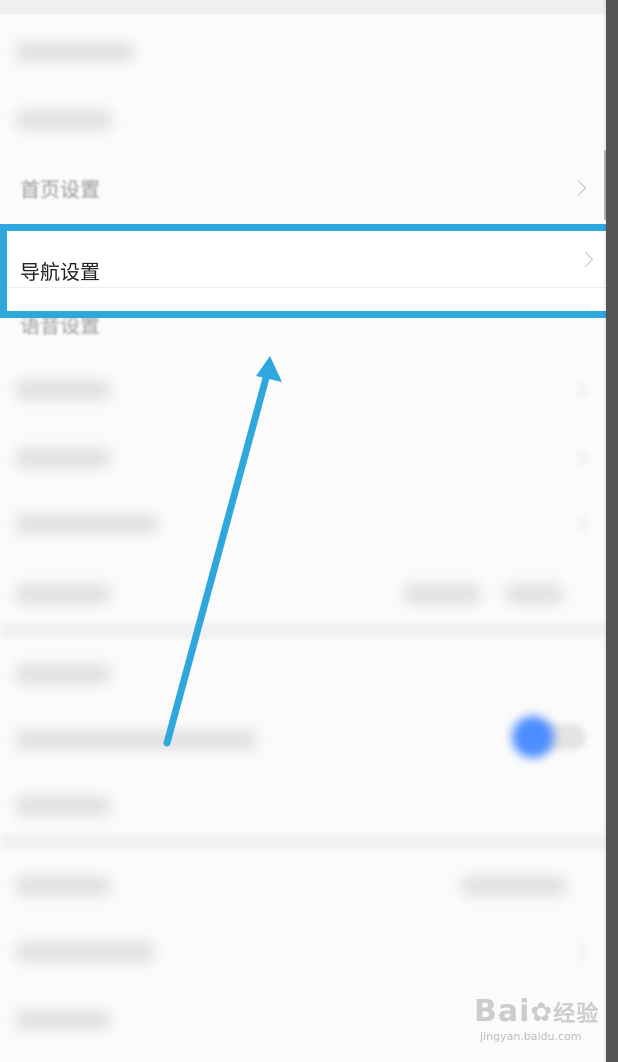 This screenshot has height=1062, width=618. Describe the element at coordinates (60, 189) in the screenshot. I see `homepage-settings-label: 首页设置` at that location.